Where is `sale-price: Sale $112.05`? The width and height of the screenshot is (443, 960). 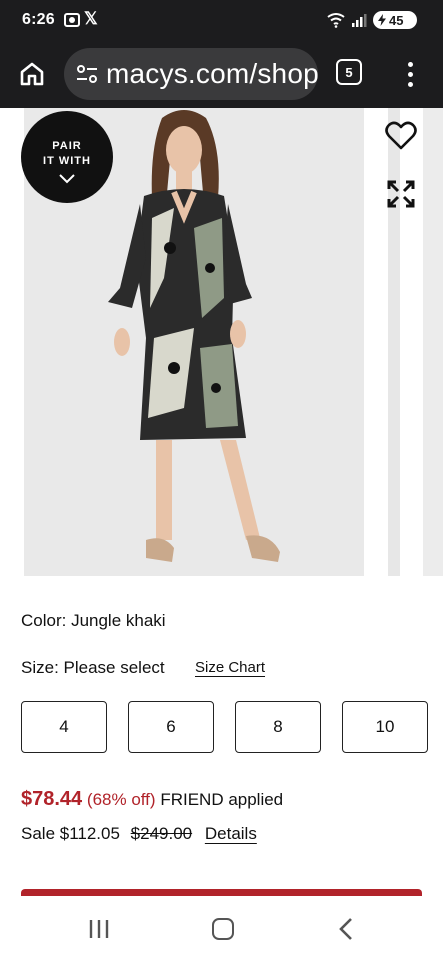 sale-price: Sale $112.05 is located at coordinates (70, 833).